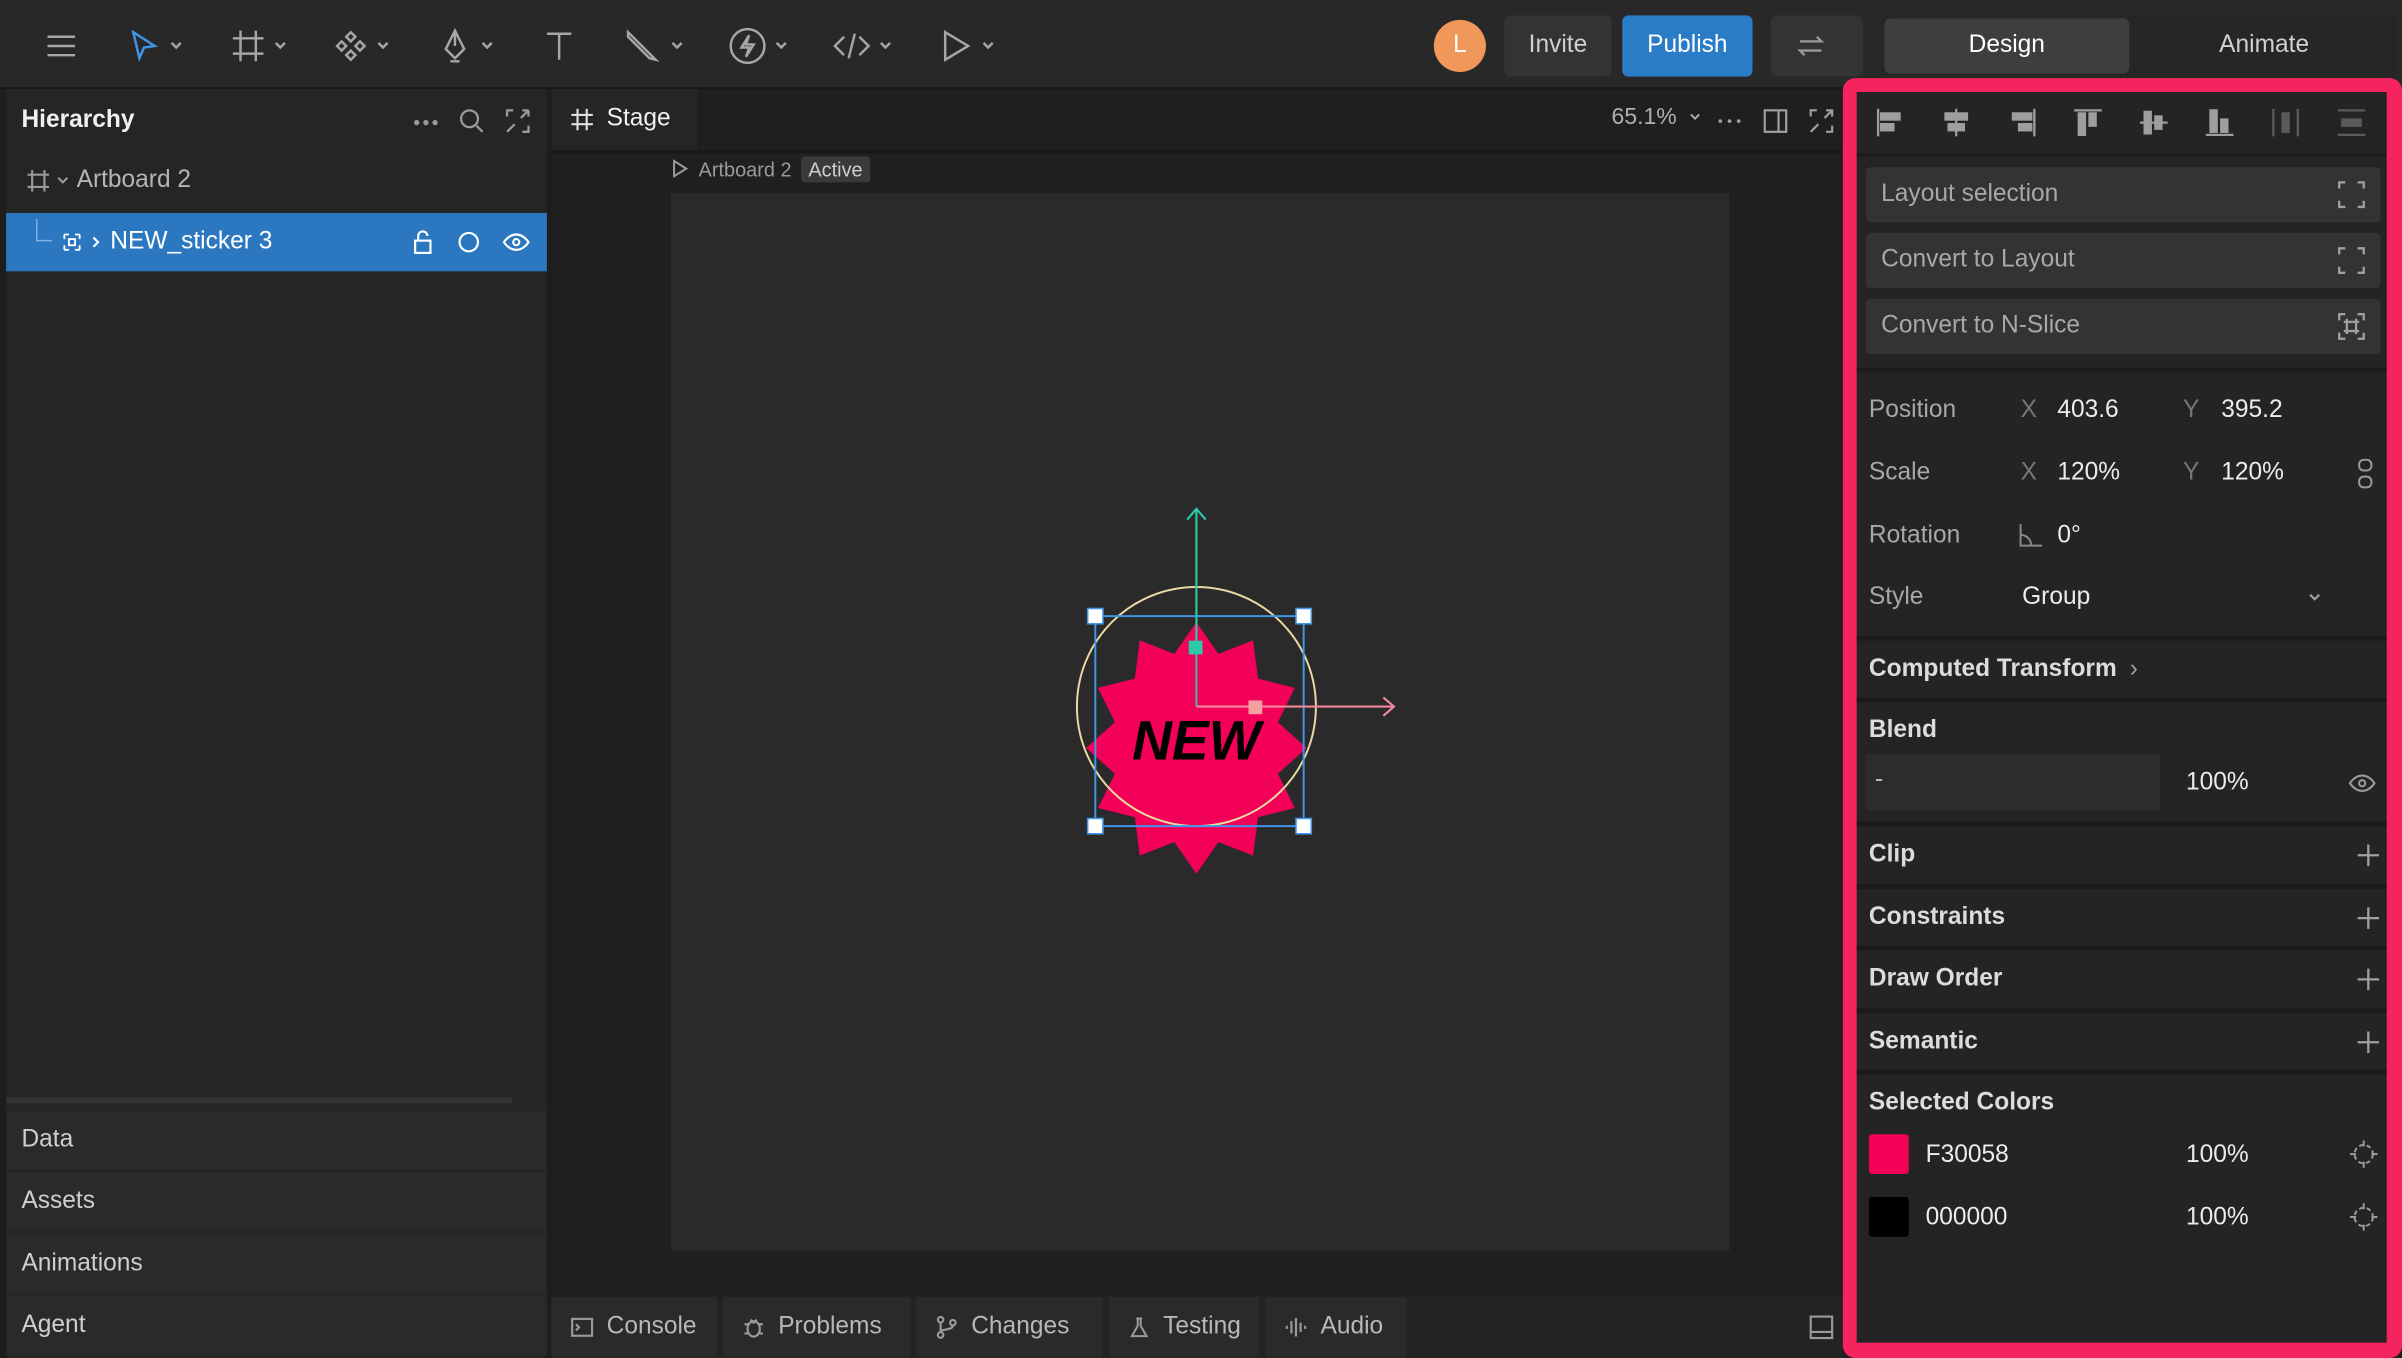  Describe the element at coordinates (466, 45) in the screenshot. I see `pen-tool-button` at that location.